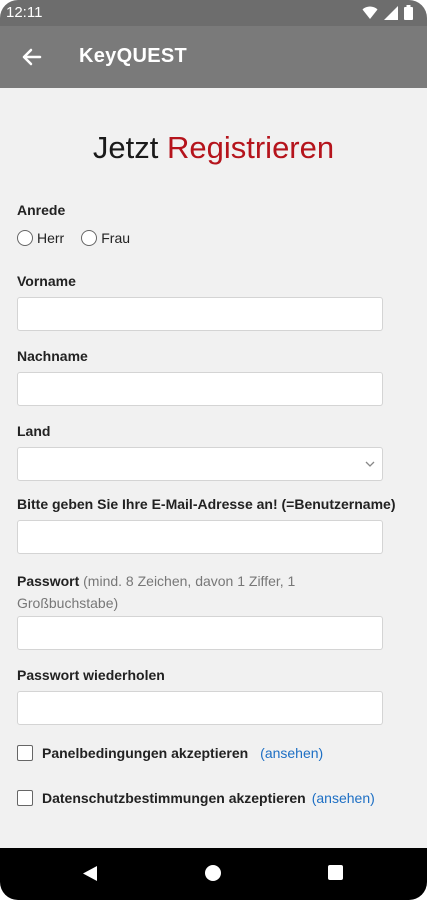  Describe the element at coordinates (25, 753) in the screenshot. I see `terms-checkbox` at that location.